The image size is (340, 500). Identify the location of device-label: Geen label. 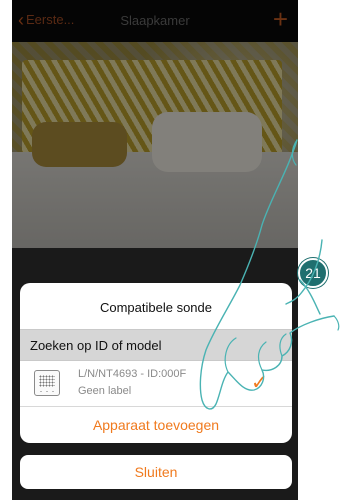
(105, 391).